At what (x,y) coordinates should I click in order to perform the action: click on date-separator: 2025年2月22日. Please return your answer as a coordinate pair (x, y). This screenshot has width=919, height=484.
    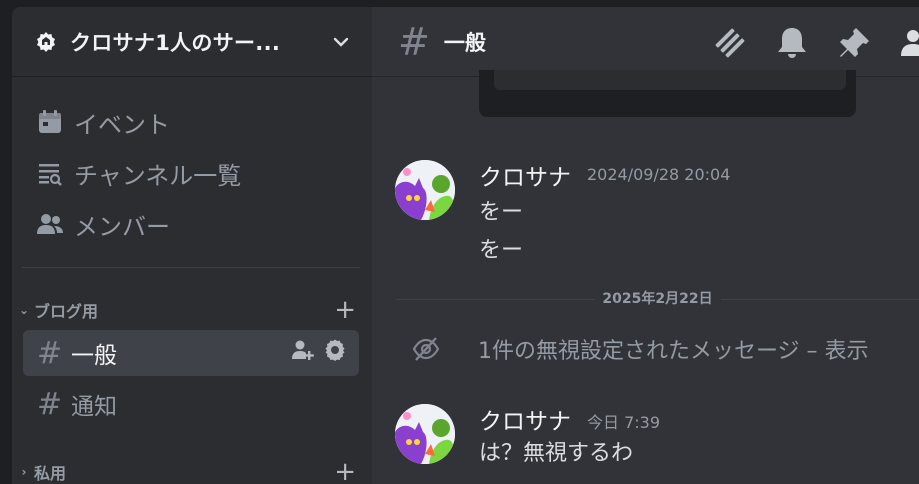
    Looking at the image, I should click on (657, 299).